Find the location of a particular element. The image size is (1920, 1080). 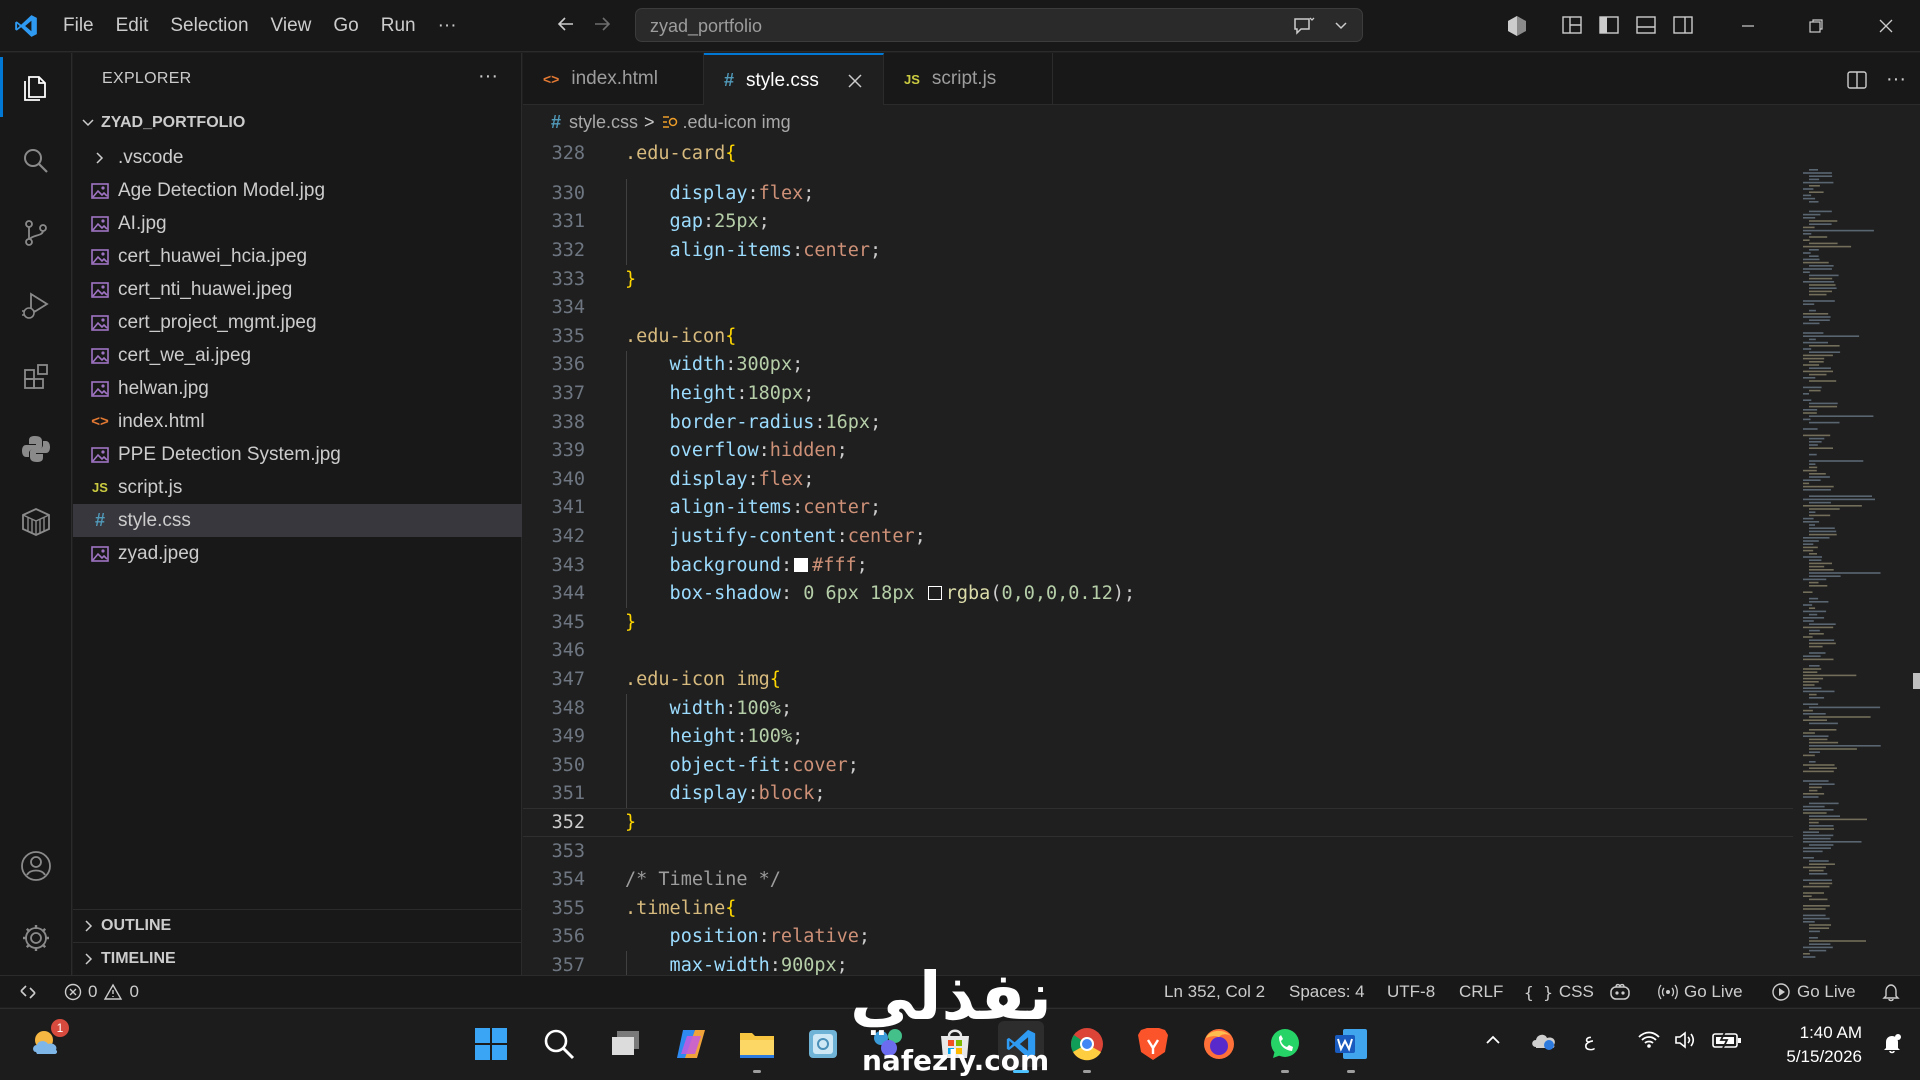

go-live-button-2: Go Live is located at coordinates (1813, 992).